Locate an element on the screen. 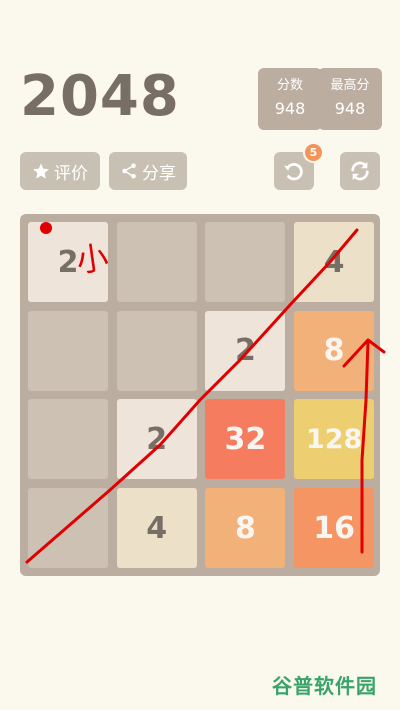 The width and height of the screenshot is (400, 710). score-label: 分数 is located at coordinates (289, 85).